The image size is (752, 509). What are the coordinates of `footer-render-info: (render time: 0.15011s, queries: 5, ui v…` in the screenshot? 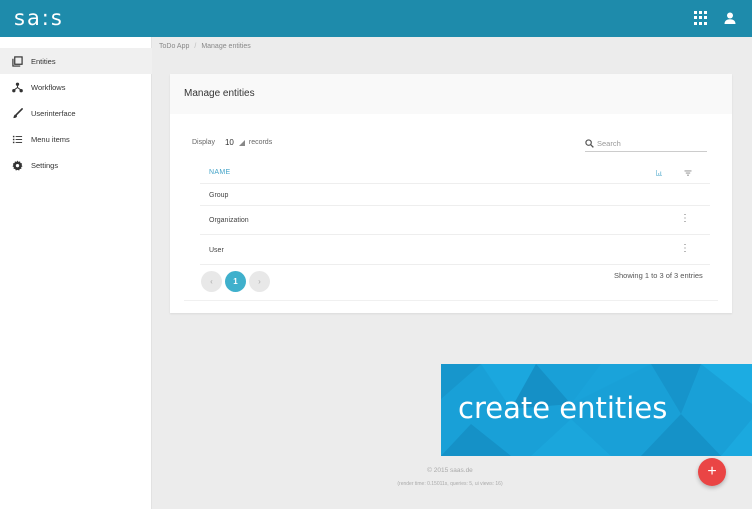 It's located at (450, 484).